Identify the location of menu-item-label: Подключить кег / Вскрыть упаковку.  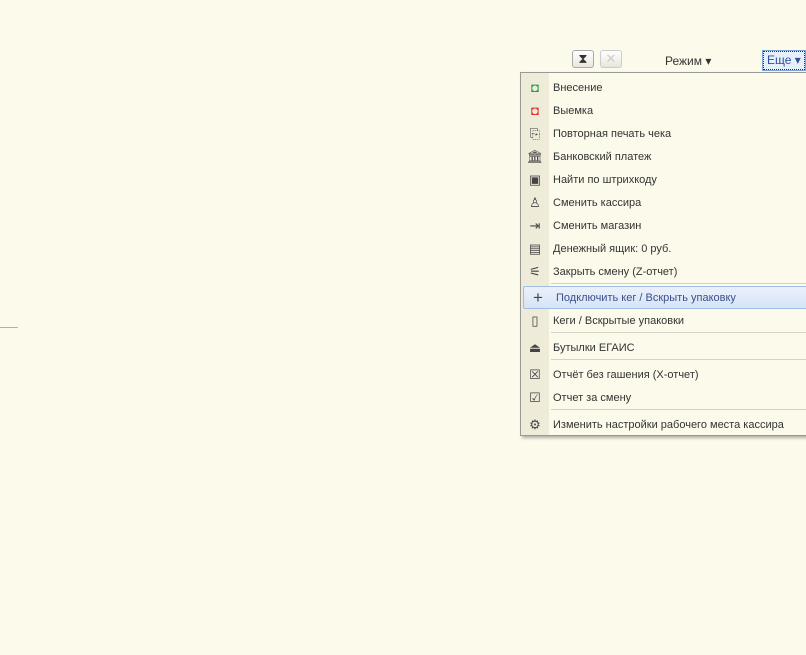
(646, 297).